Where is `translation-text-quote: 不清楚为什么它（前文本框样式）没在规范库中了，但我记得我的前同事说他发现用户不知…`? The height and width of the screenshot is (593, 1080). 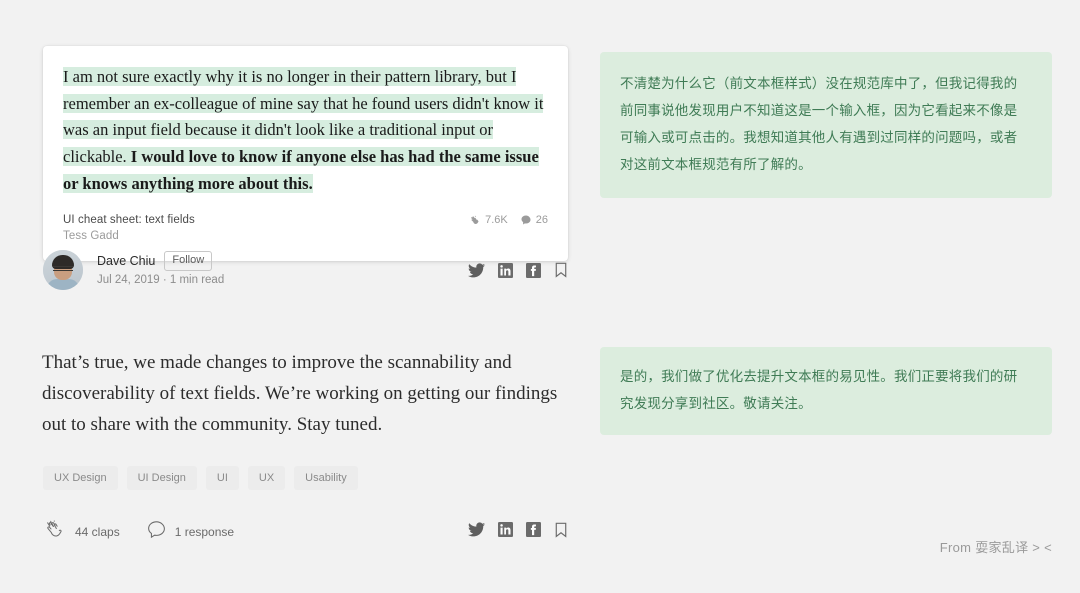 translation-text-quote: 不清楚为什么它（前文本框样式）没在规范库中了，但我记得我的前同事说他发现用户不知… is located at coordinates (819, 124).